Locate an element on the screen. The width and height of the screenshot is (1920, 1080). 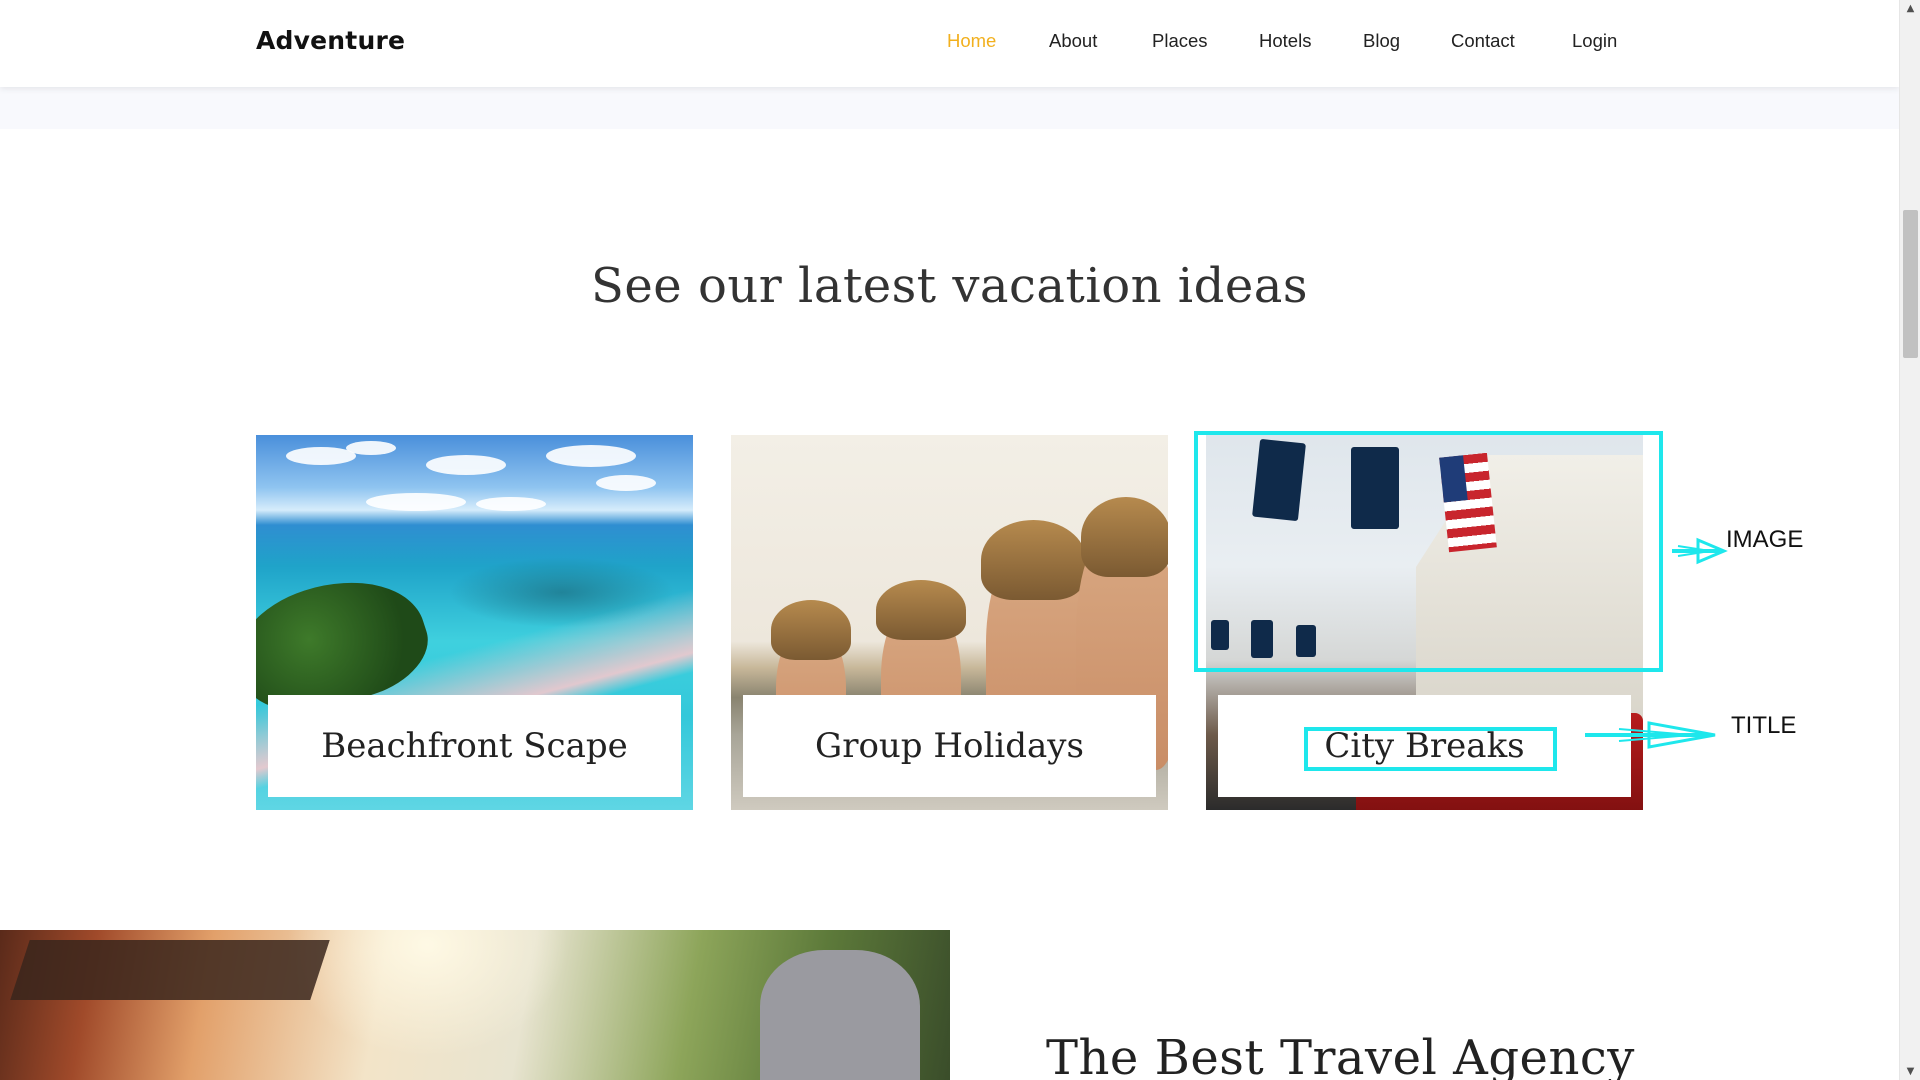
nav-login: Login is located at coordinates (1594, 41).